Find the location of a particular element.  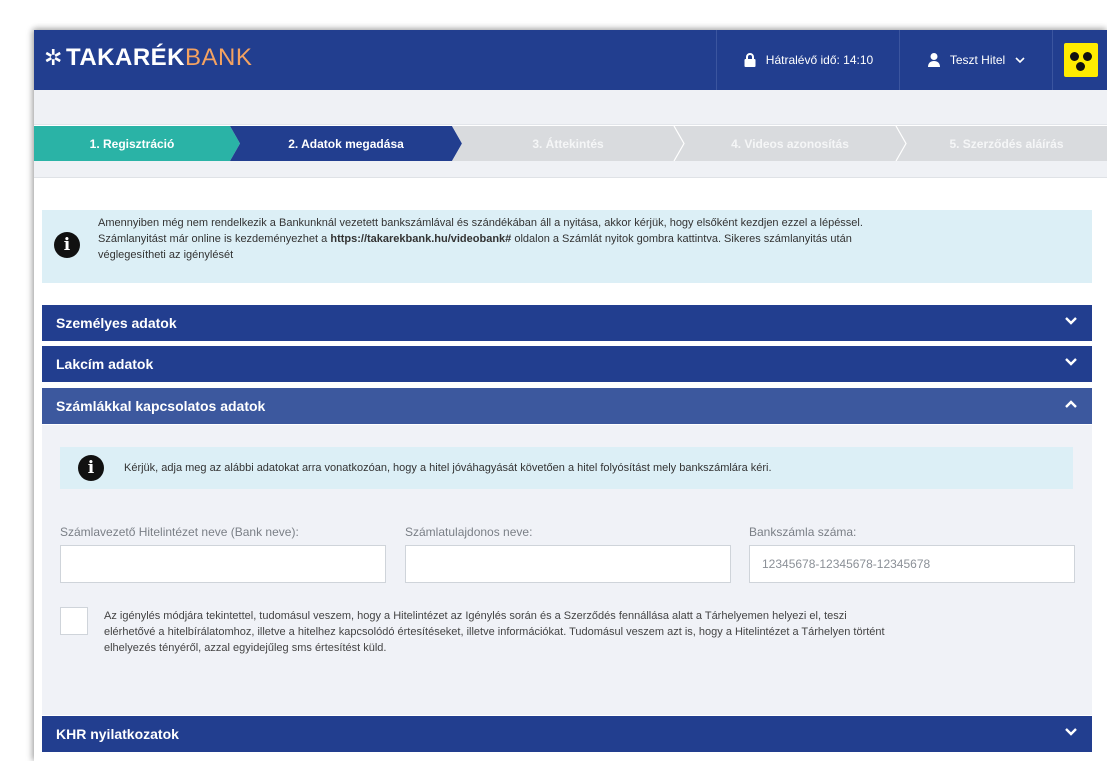

section-address-data: Lakcím adatok is located at coordinates (567, 364).